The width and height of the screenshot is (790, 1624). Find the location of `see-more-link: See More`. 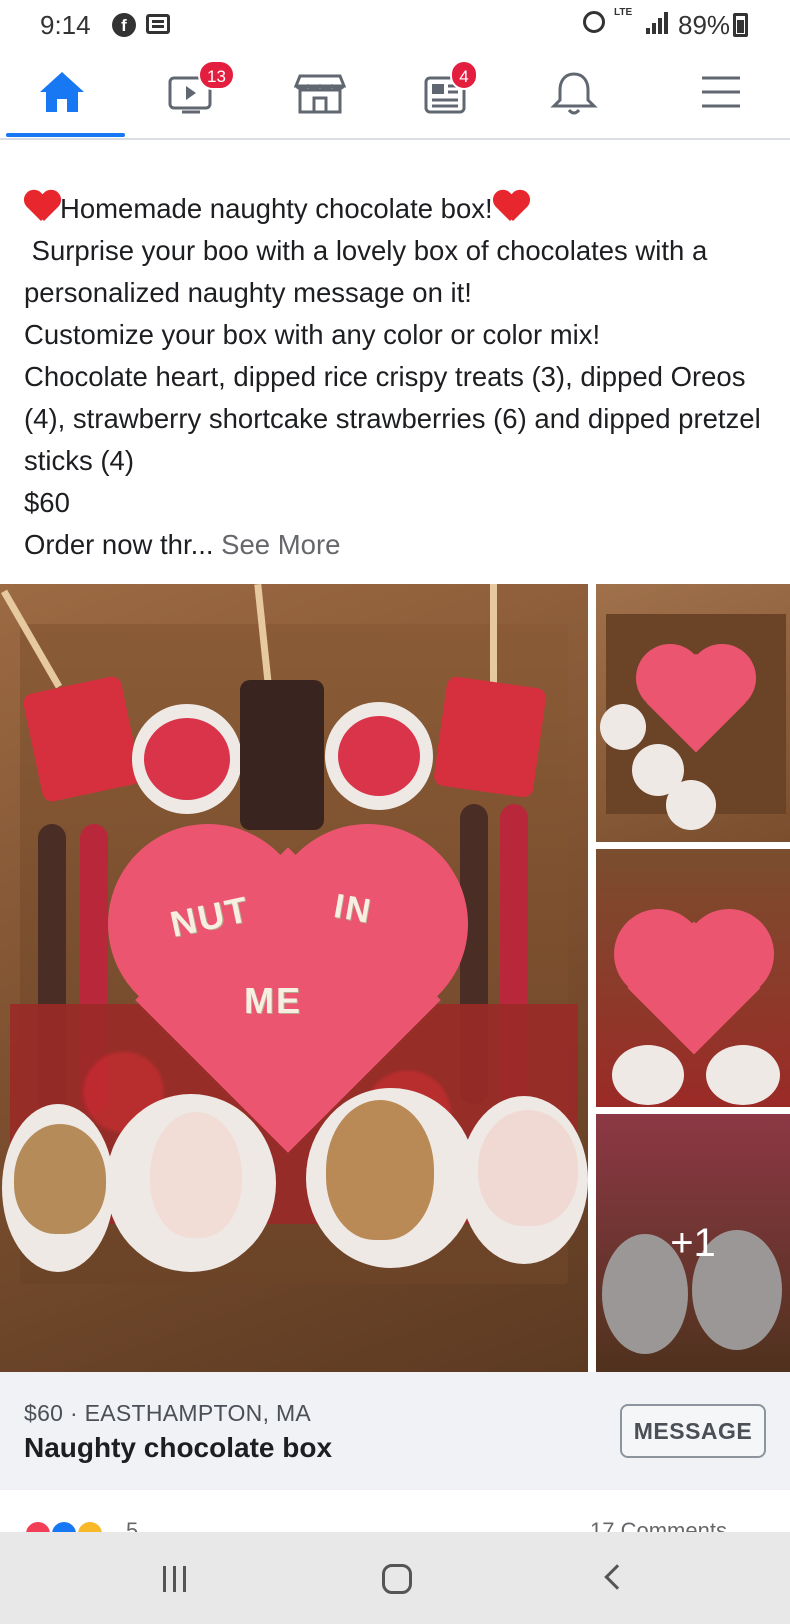

see-more-link: See More is located at coordinates (280, 544).